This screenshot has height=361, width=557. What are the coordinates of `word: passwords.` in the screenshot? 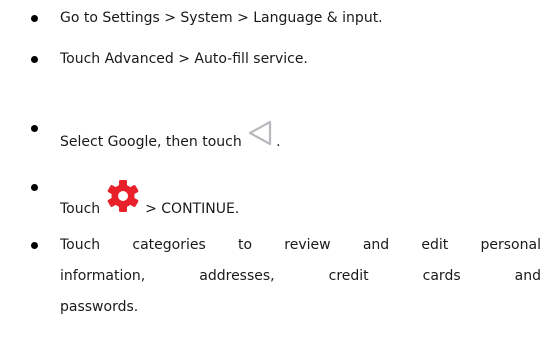 It's located at (99, 307).